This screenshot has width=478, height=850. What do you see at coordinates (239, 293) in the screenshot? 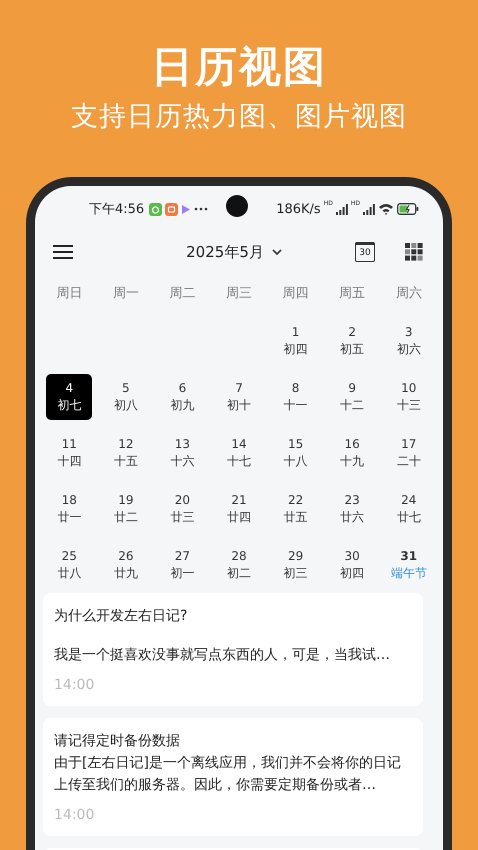
I see `weekday-label: 周三` at bounding box center [239, 293].